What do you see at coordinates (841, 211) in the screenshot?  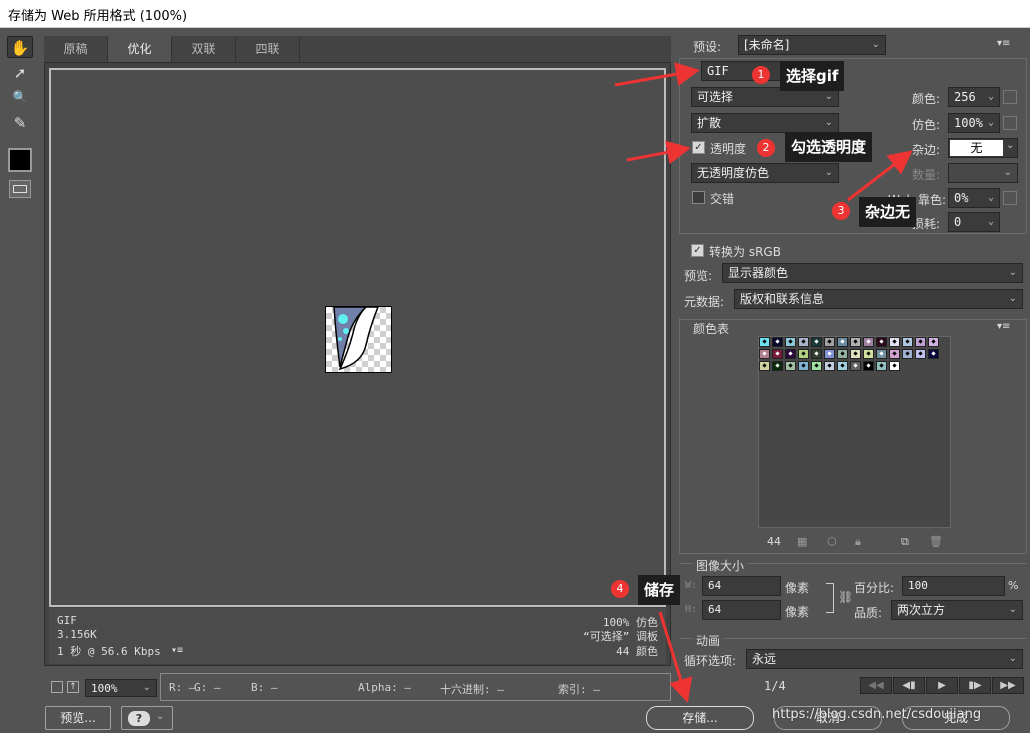 I see `annotation-badge-3: 3` at bounding box center [841, 211].